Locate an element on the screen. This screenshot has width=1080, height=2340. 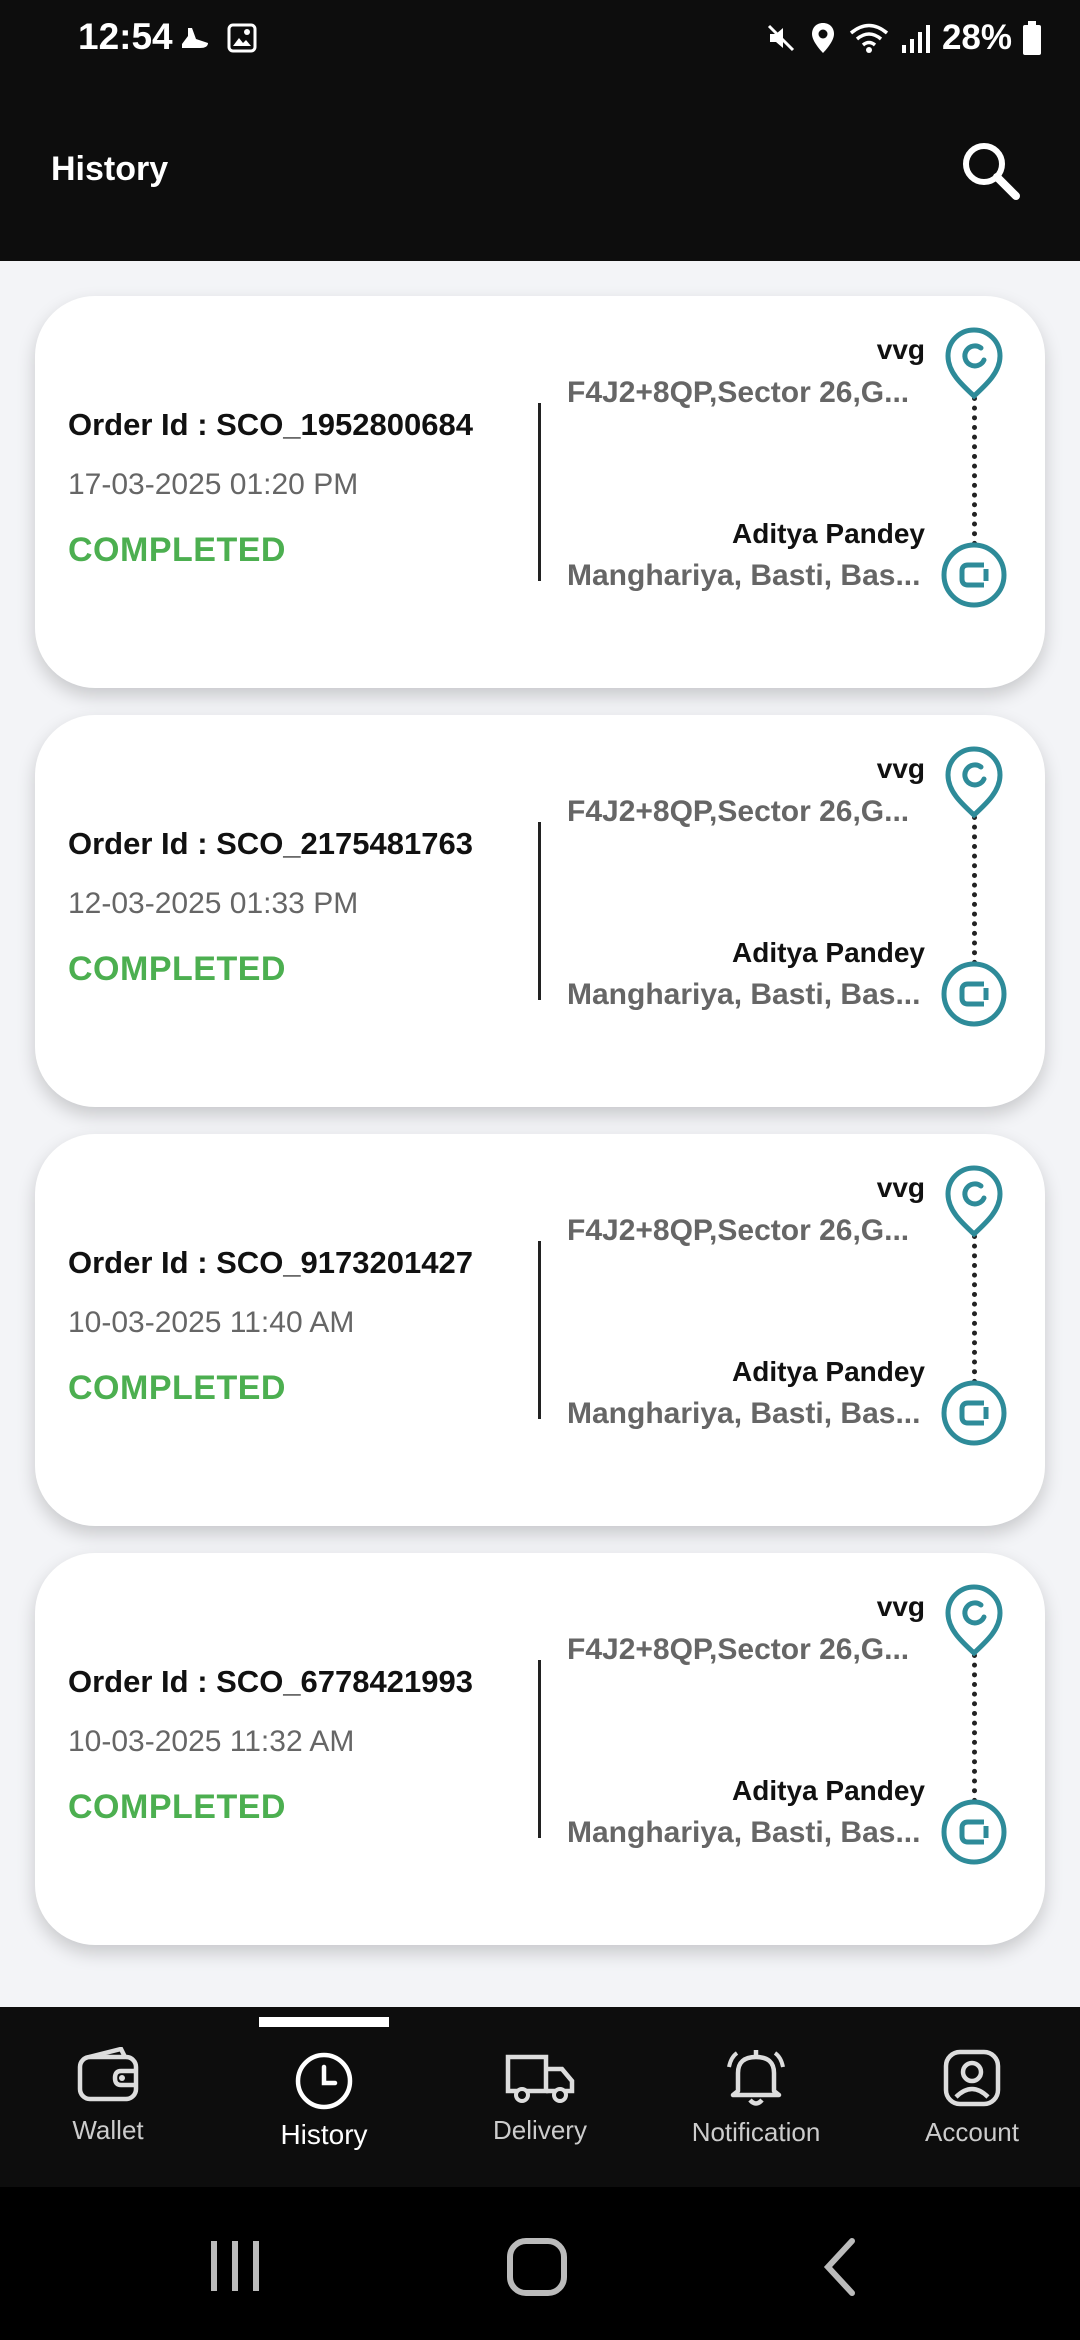
recents-button is located at coordinates (235, 2268).